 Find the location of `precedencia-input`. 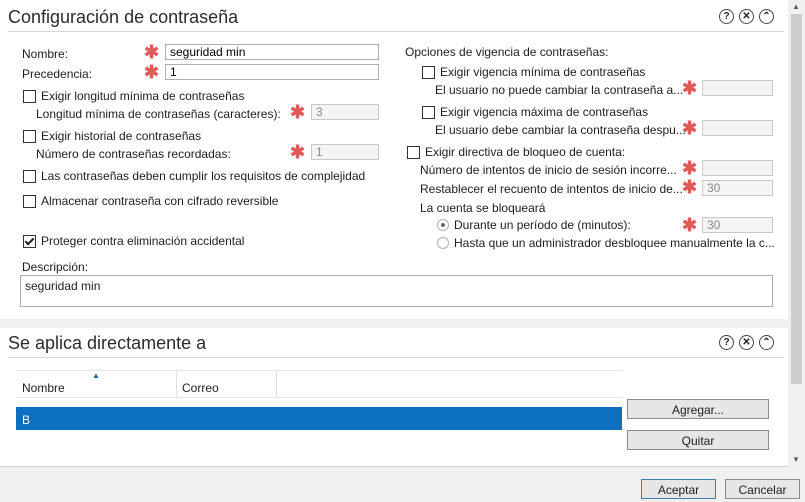

precedencia-input is located at coordinates (272, 72).